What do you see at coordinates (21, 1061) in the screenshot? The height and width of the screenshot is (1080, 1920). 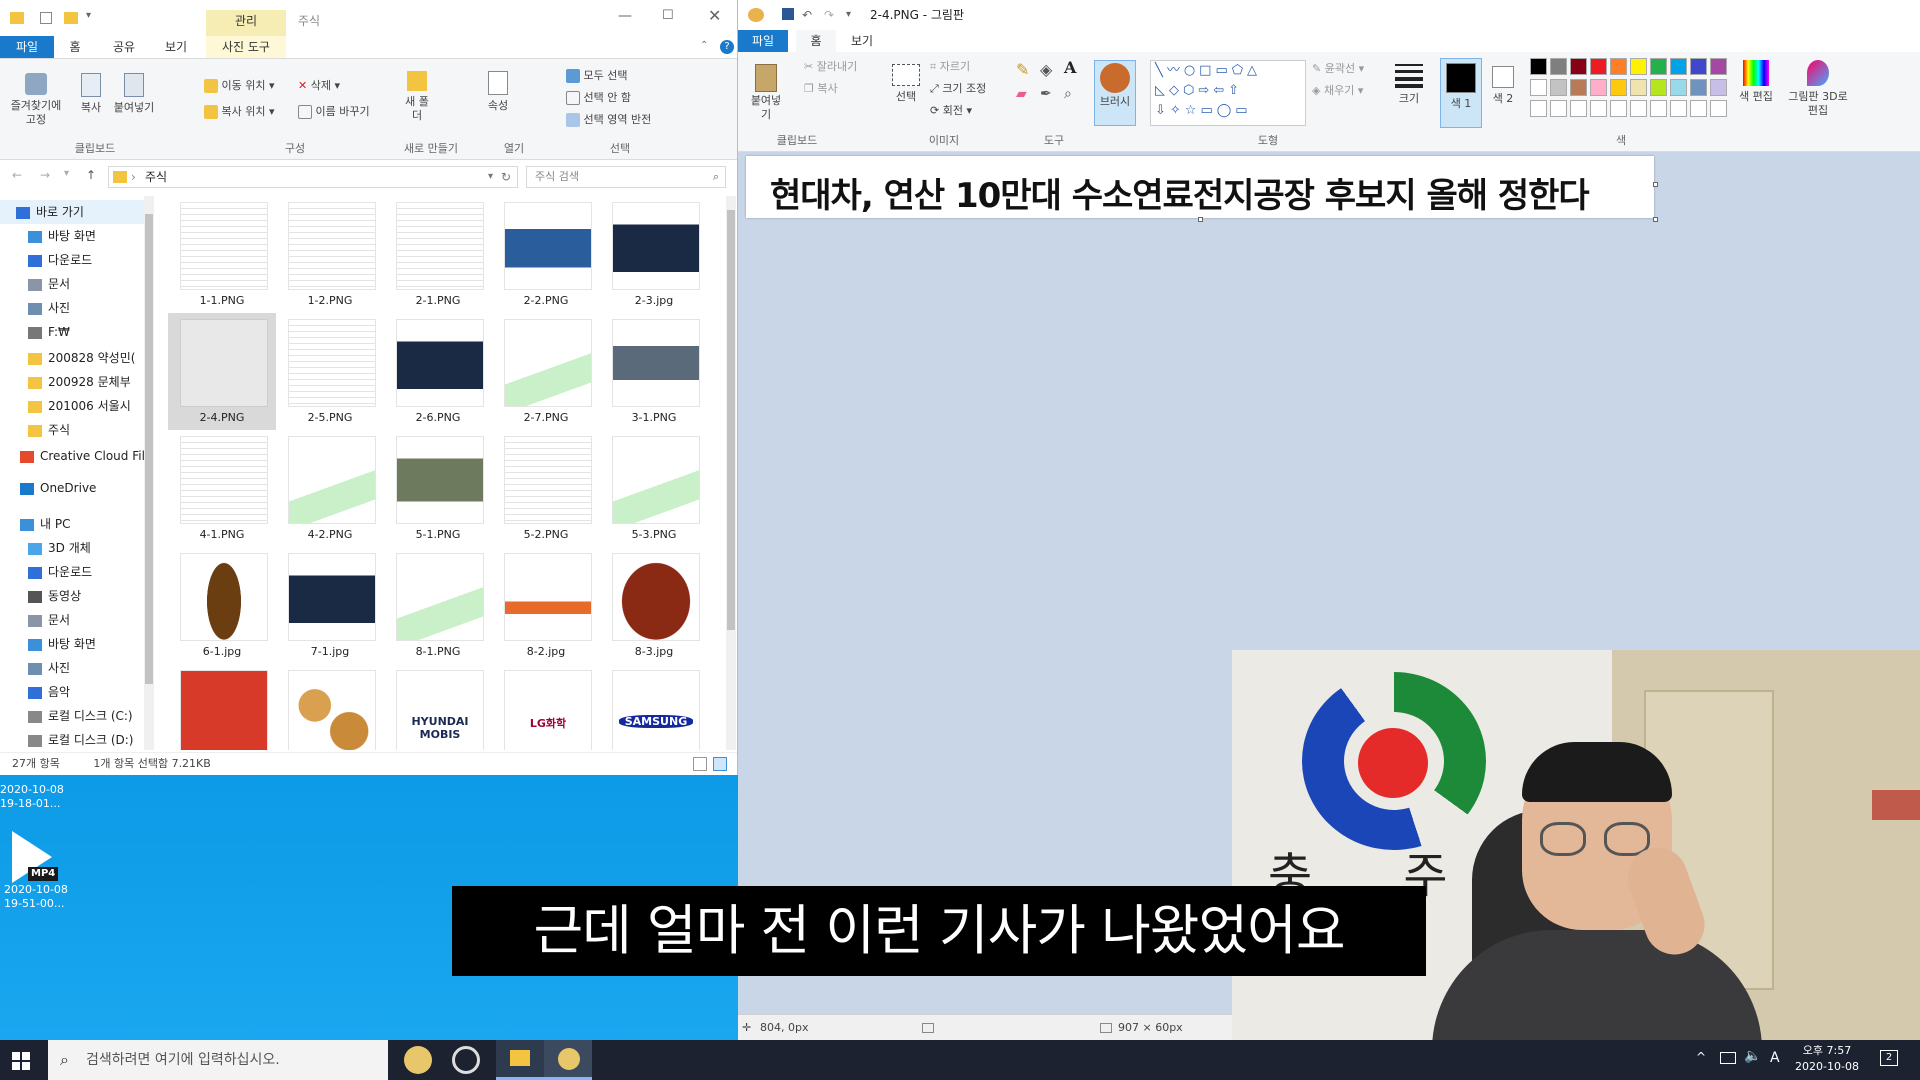 I see `windows-start-icon` at bounding box center [21, 1061].